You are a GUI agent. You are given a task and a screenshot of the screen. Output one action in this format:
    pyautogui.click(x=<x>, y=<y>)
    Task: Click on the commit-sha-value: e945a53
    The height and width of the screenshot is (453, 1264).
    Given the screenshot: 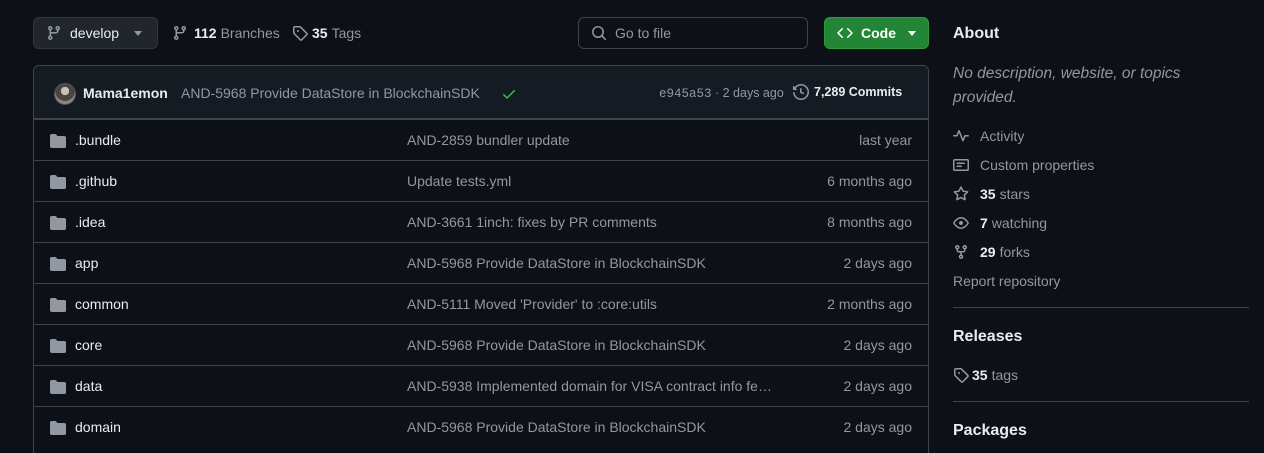 What is the action you would take?
    pyautogui.click(x=685, y=94)
    